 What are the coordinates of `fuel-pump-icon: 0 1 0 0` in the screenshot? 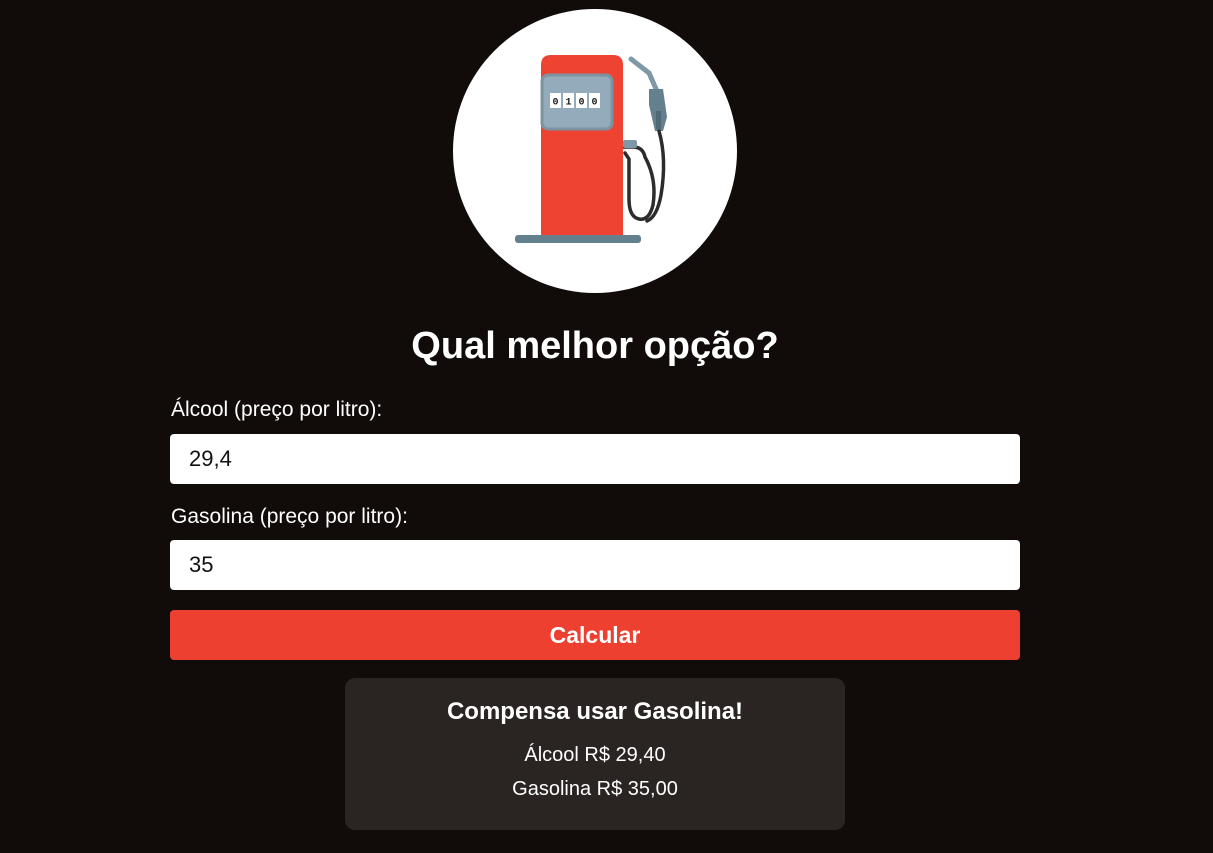 It's located at (591, 149).